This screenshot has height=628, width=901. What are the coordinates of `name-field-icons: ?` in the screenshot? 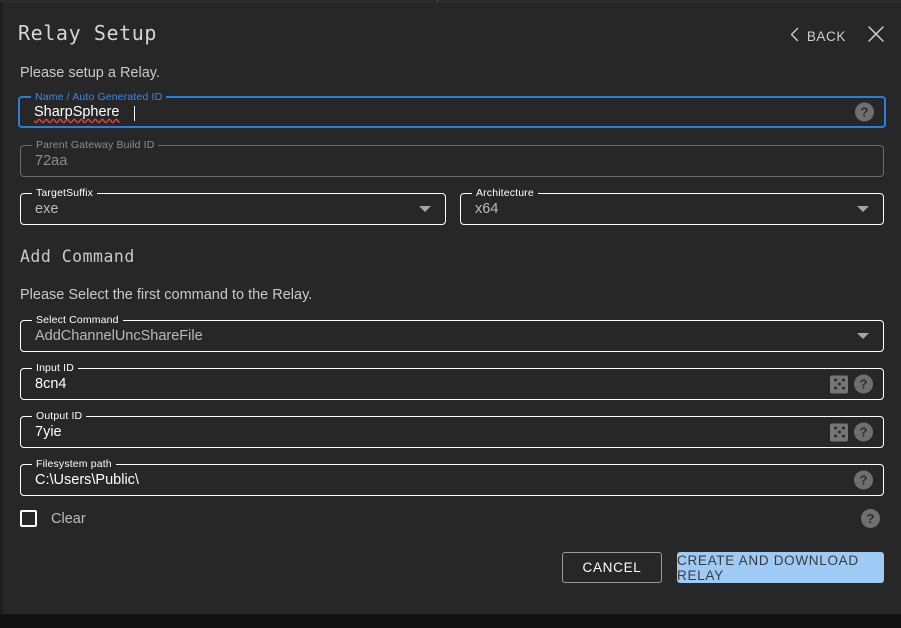 It's located at (864, 112).